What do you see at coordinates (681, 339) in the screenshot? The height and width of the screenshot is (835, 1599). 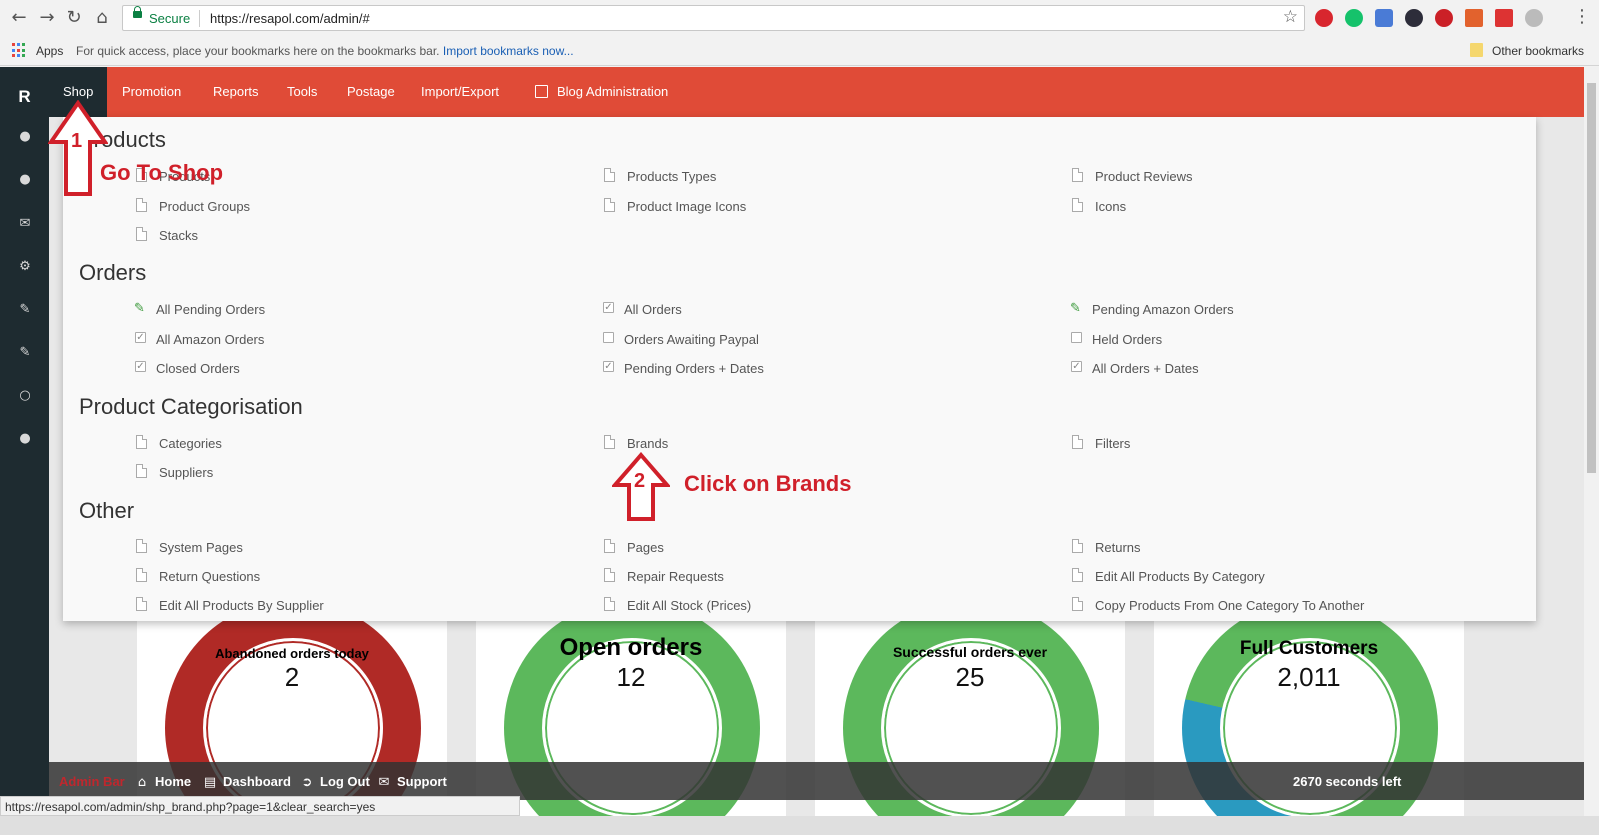 I see `menu-link-orders-awaiting-paypal: Orders Awaiting Paypal` at bounding box center [681, 339].